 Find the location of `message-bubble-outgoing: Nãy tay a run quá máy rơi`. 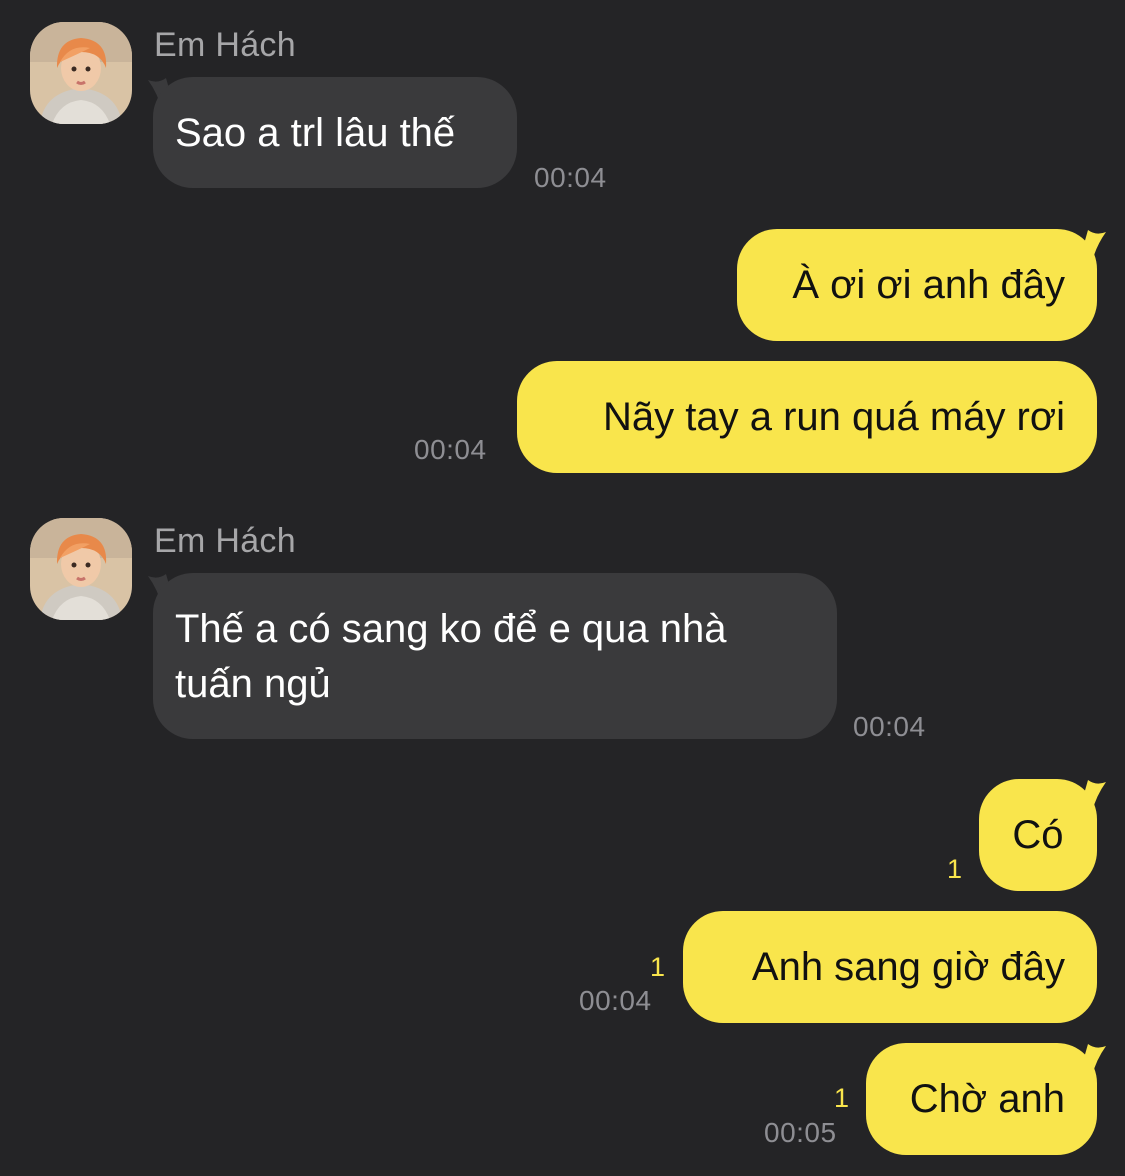

message-bubble-outgoing: Nãy tay a run quá máy rơi is located at coordinates (807, 417).